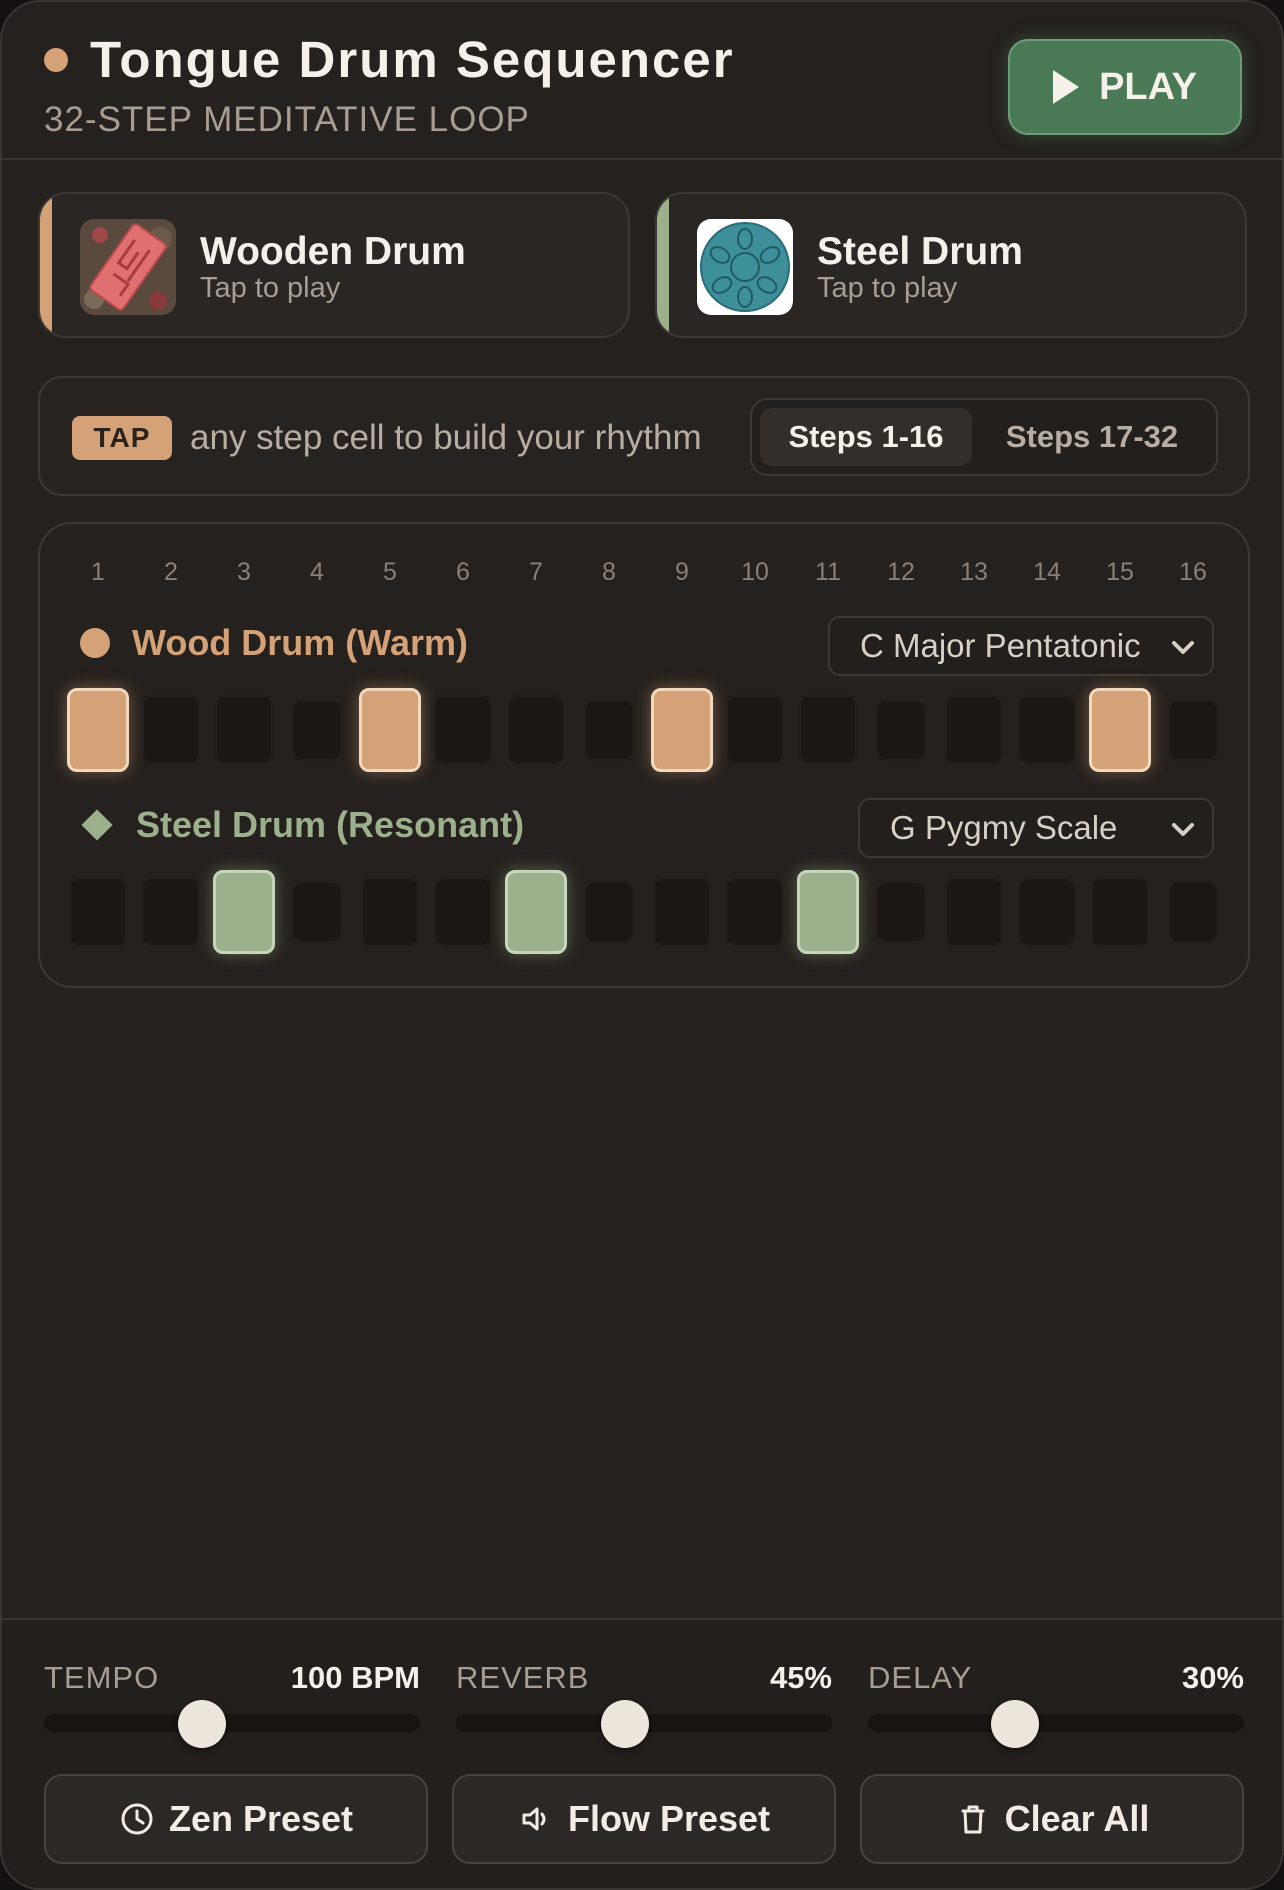  I want to click on diamond-icon, so click(97, 825).